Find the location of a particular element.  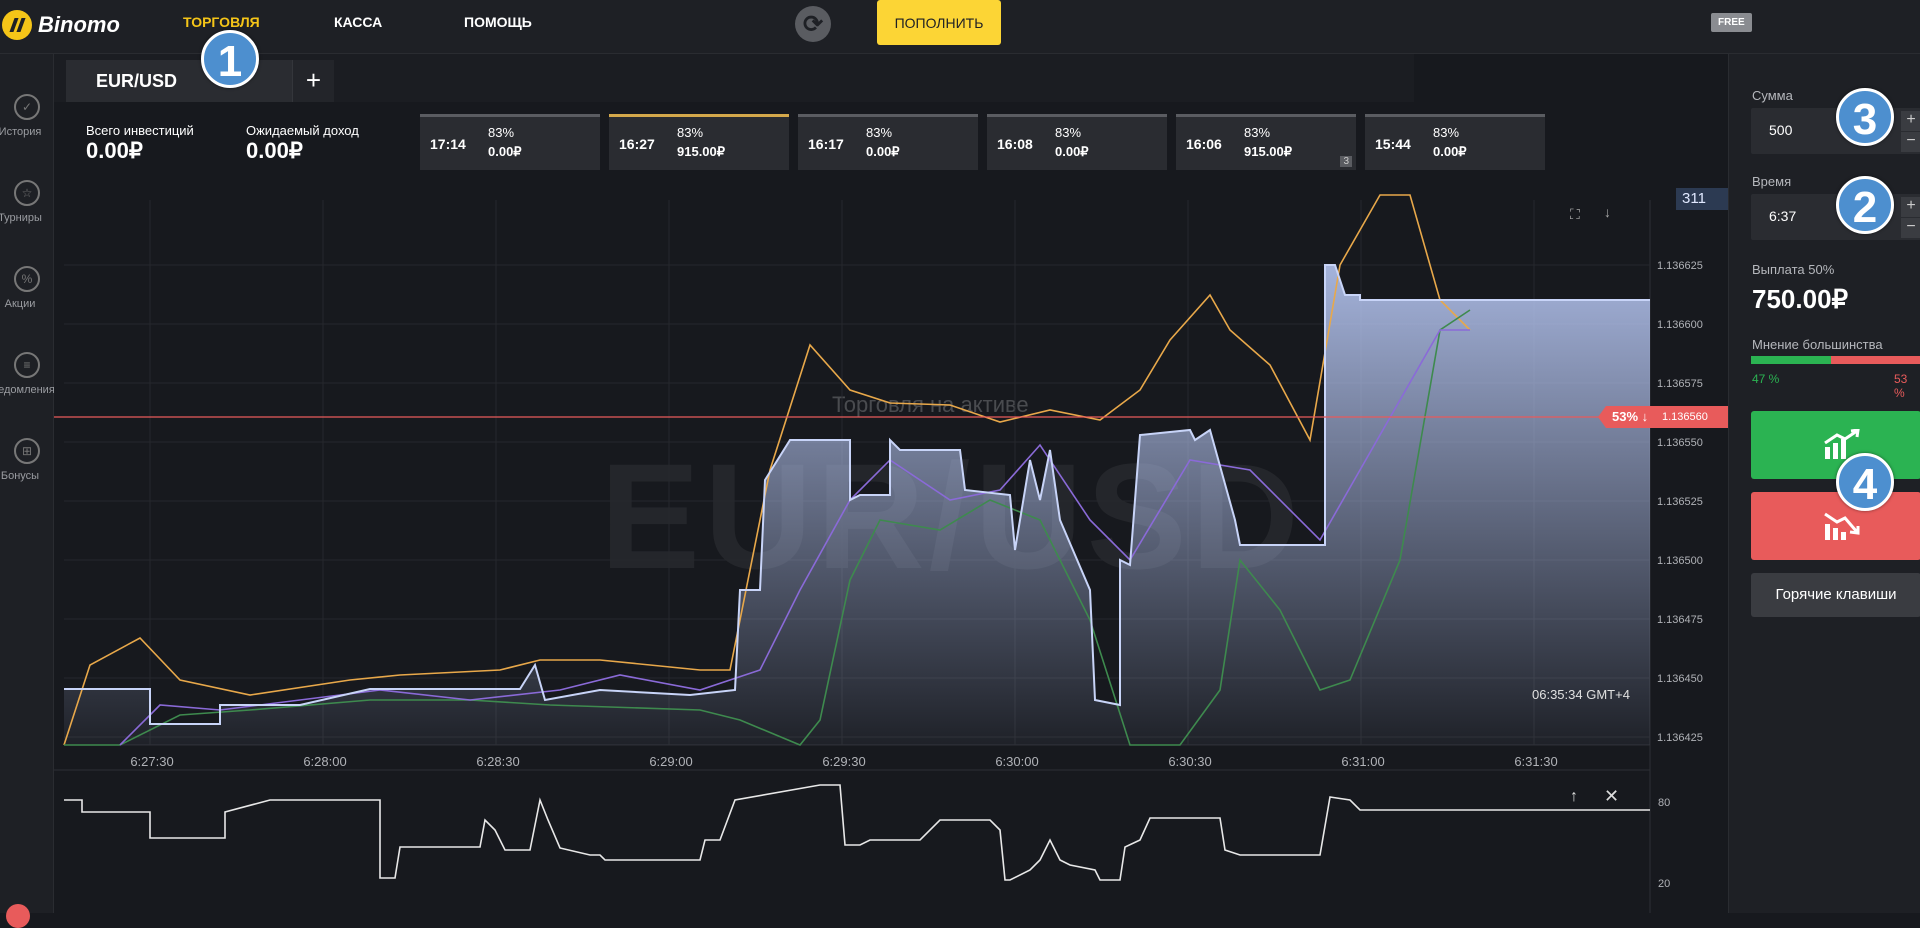

annotation-badge-3: 3 is located at coordinates (1865, 117).